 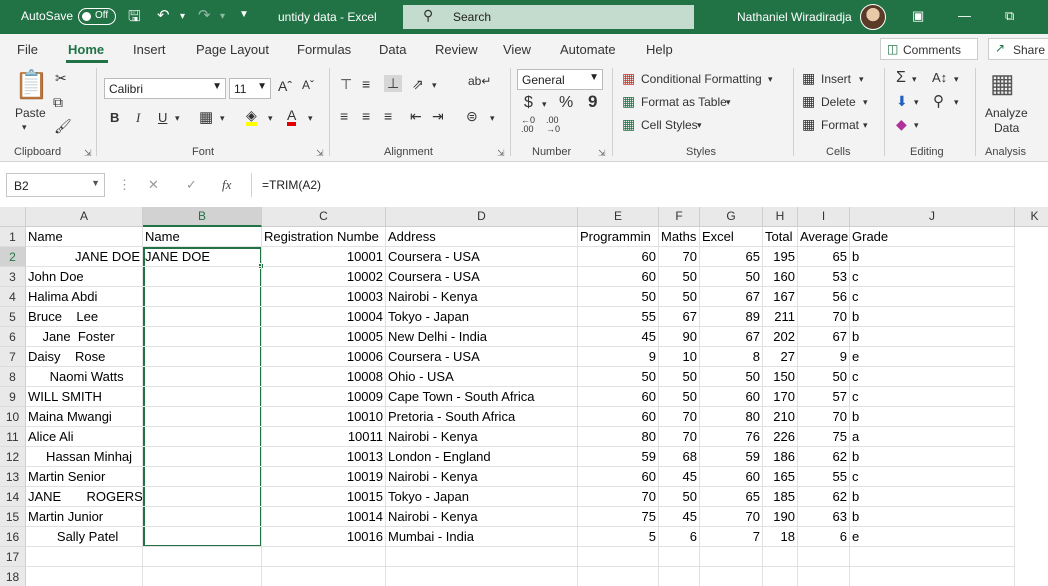 I want to click on sort-filter-icon: A↕, so click(x=939, y=77).